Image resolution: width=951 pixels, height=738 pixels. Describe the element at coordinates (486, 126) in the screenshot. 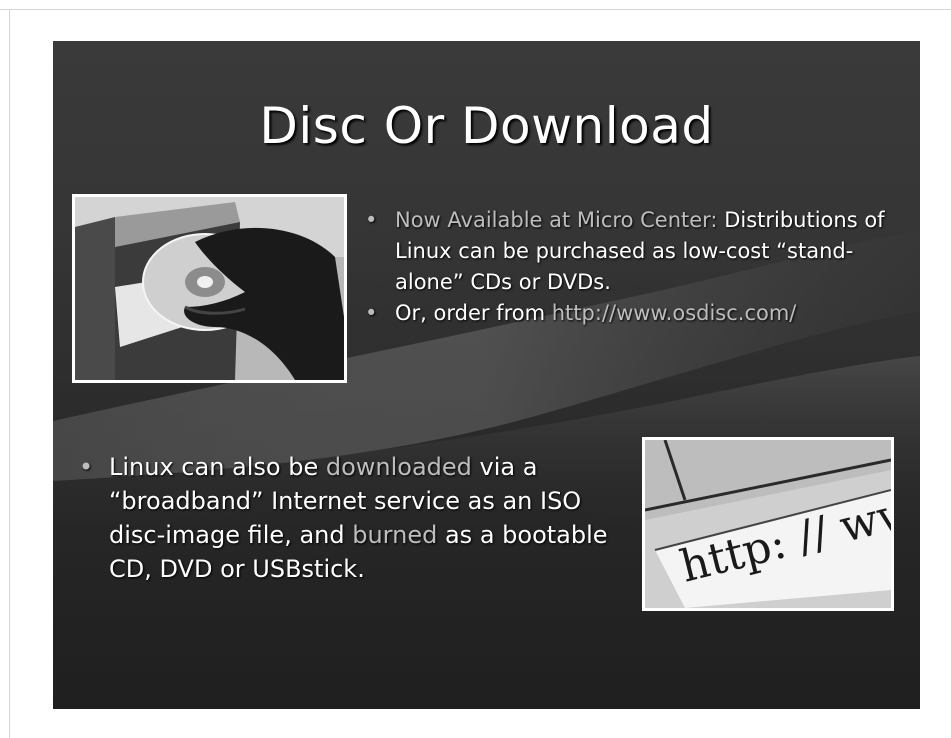

I see `slide-title: Disc Or Download` at that location.